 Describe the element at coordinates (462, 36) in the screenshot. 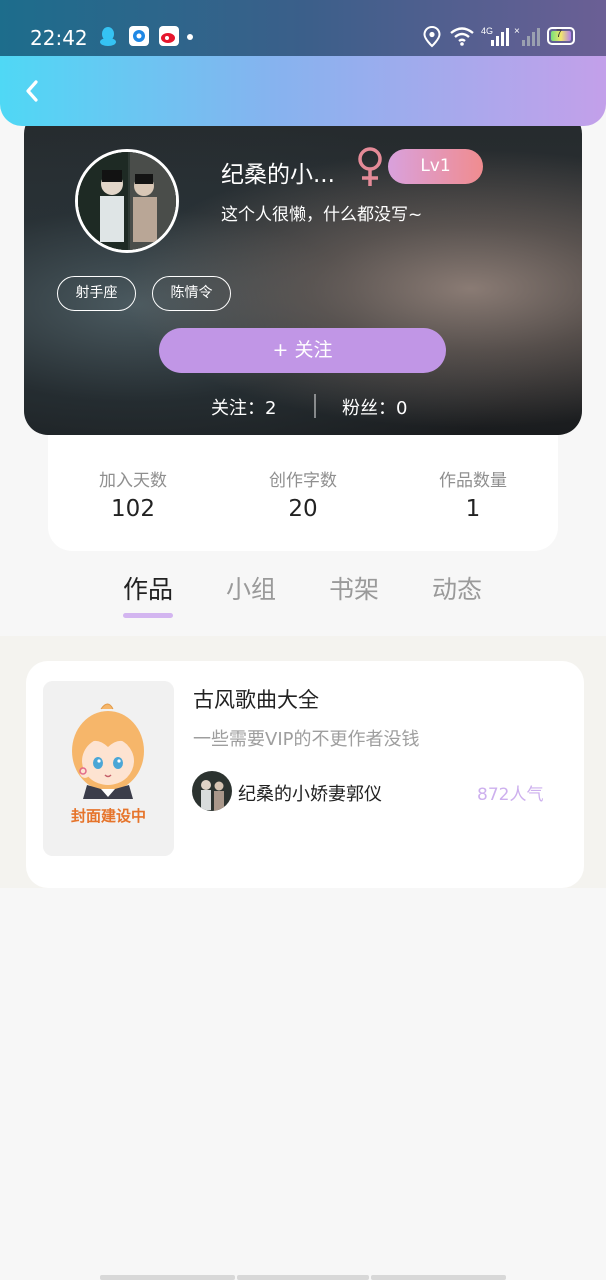

I see `wifi-icon` at that location.